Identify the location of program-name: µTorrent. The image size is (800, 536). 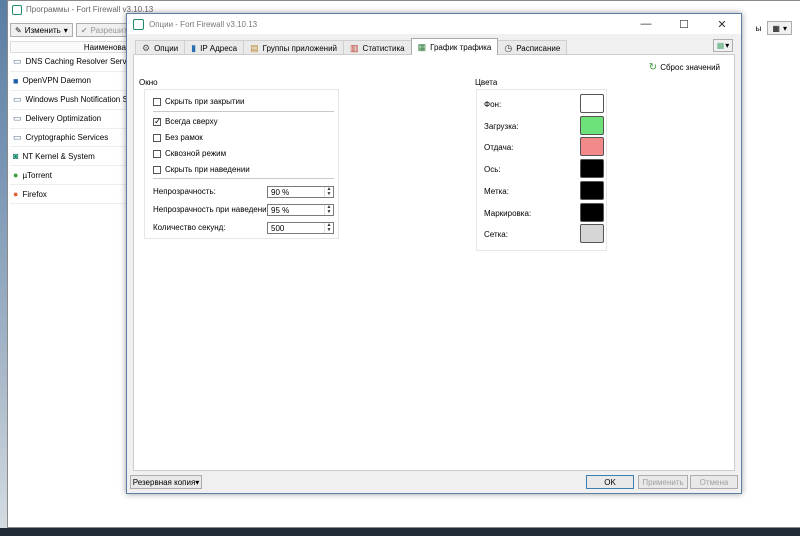
(37, 175).